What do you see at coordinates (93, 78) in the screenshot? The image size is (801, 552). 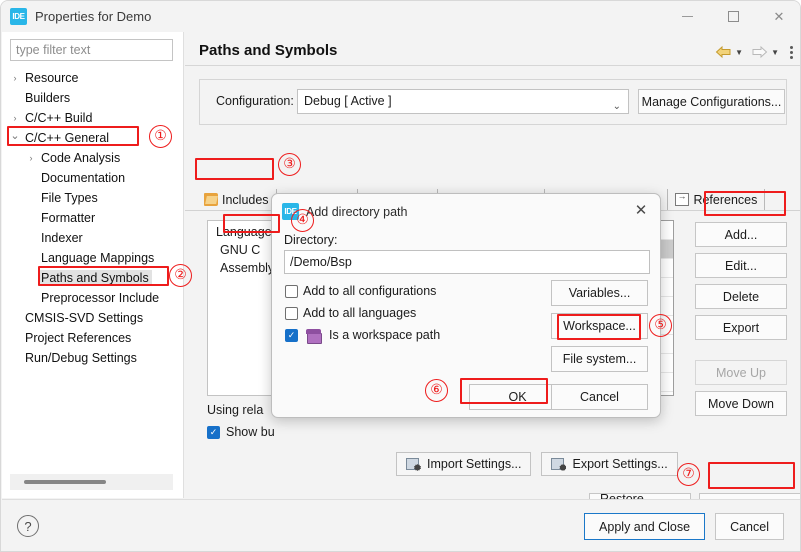 I see `sidebar-item-resource: › Resource` at bounding box center [93, 78].